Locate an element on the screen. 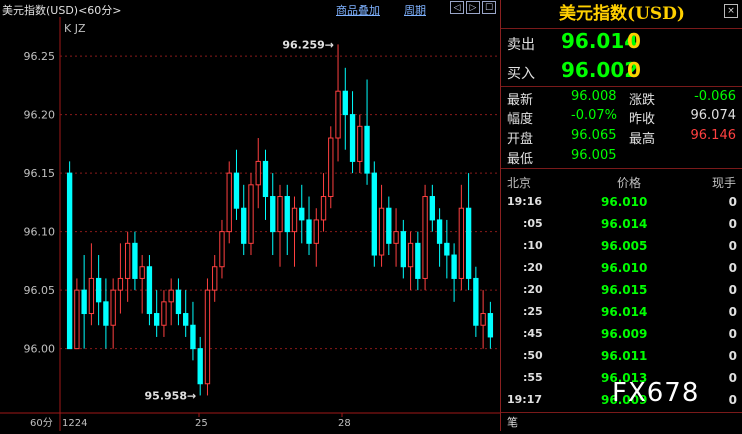 The width and height of the screenshot is (742, 434). close-icon: × is located at coordinates (731, 11).